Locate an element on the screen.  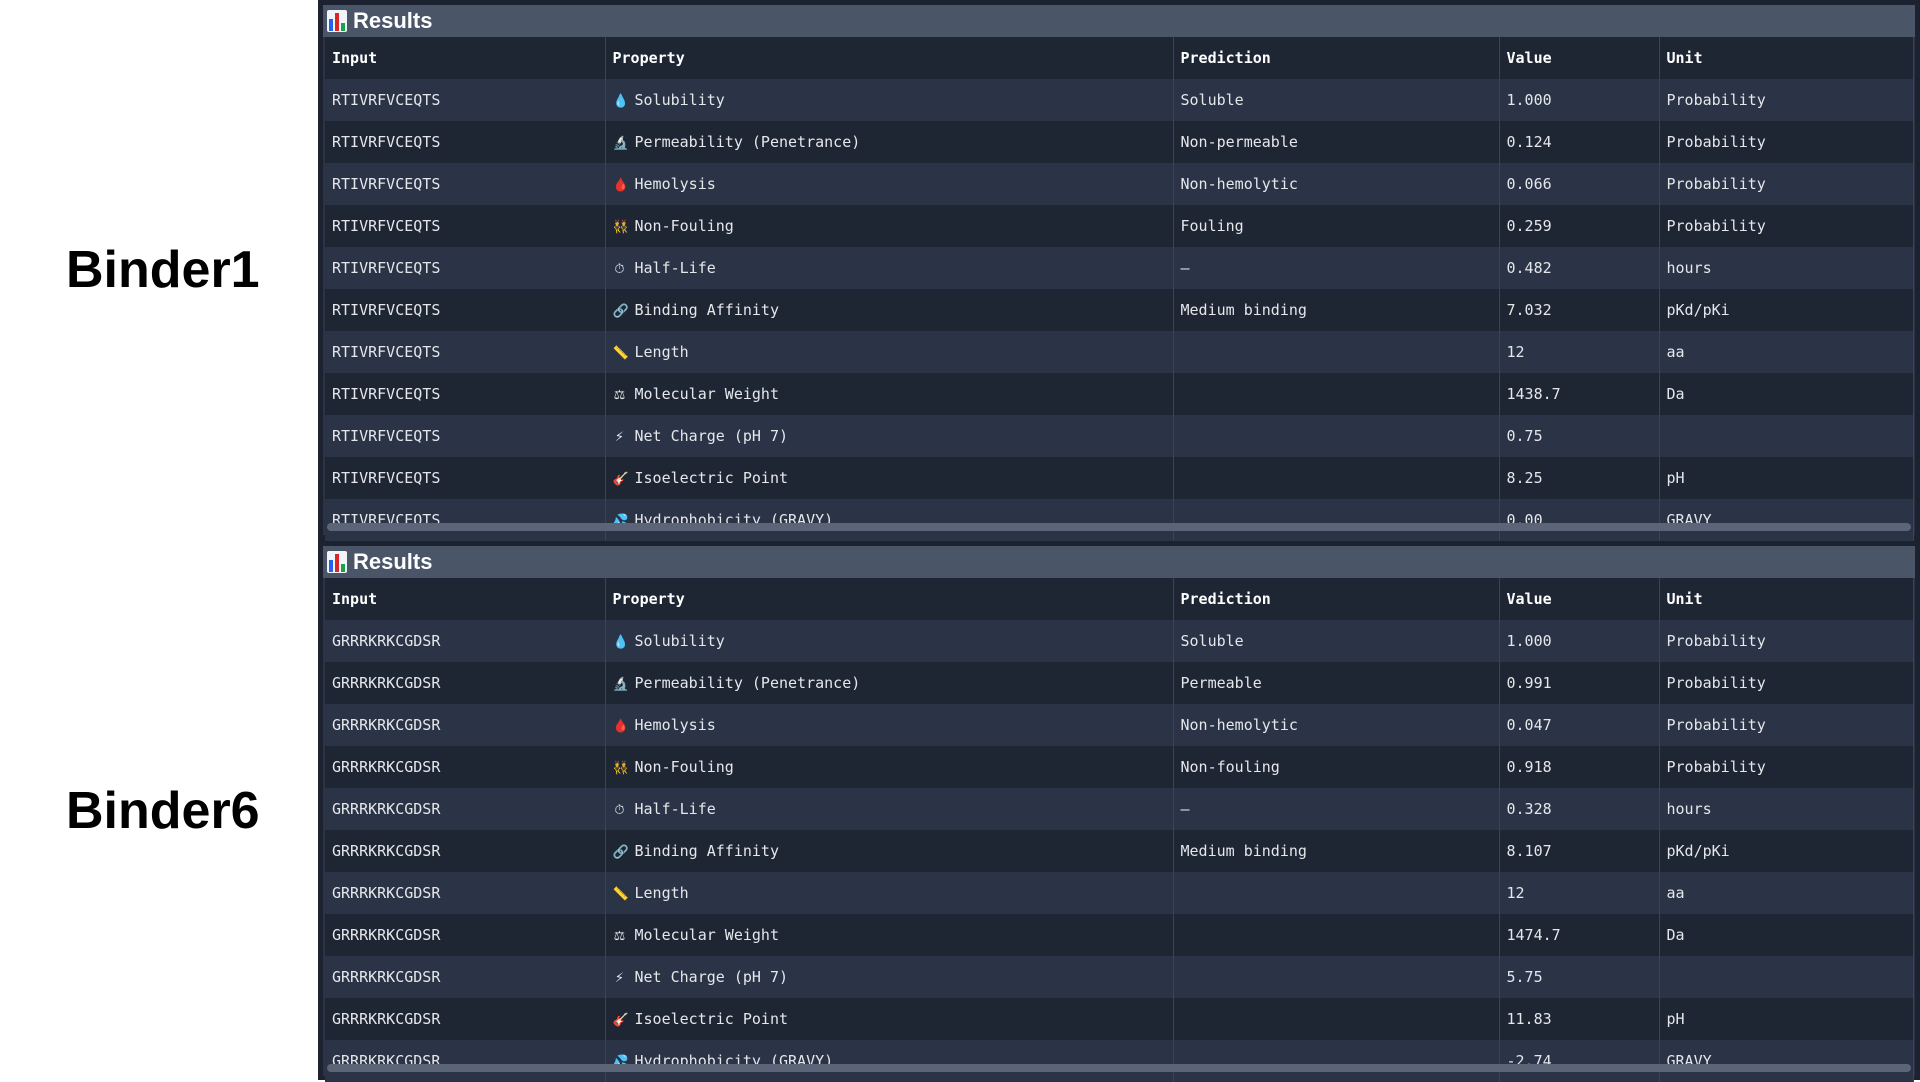
table-row: GRRRKRKCGDSR 🎸 Isoelectric Point 11.83 pH is located at coordinates (1119, 1019).